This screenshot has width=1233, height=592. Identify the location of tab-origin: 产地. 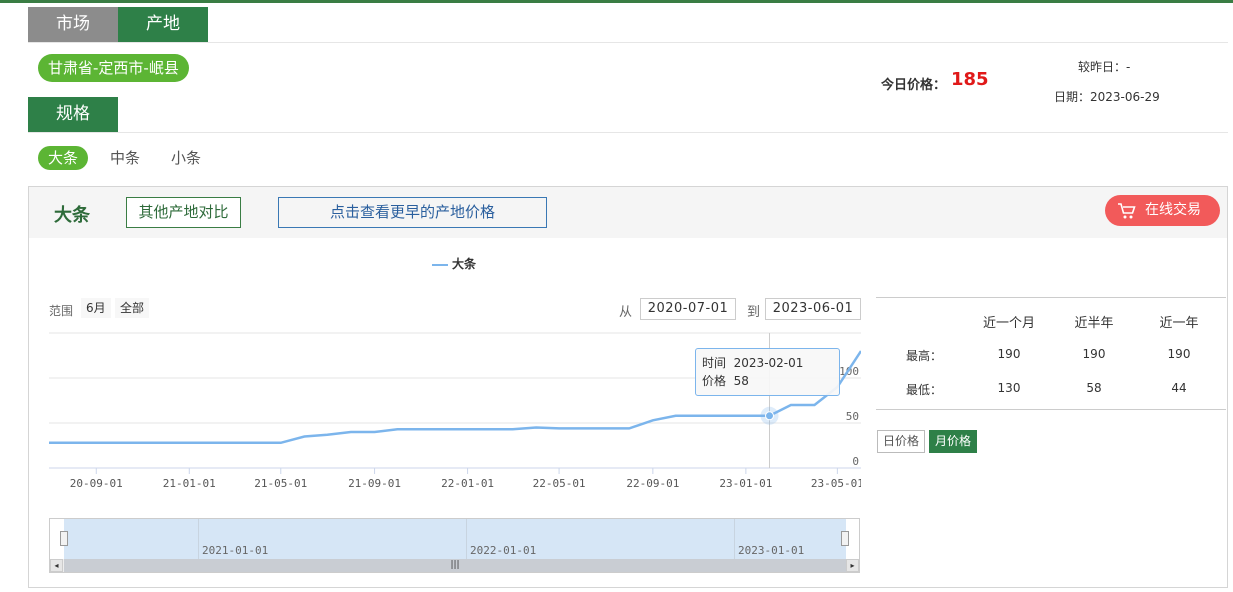
(163, 24).